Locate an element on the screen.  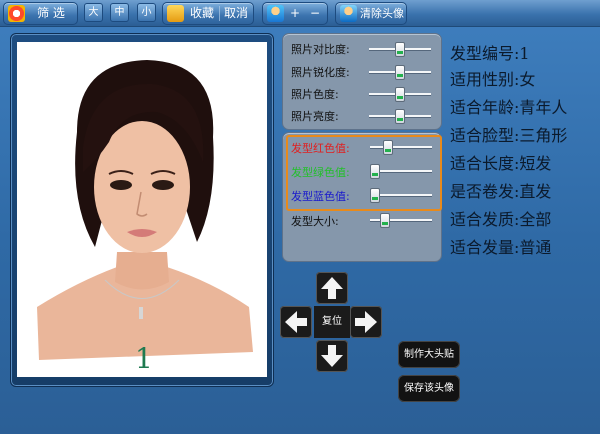
contrast-label: 照片对比度: is located at coordinates (320, 49).